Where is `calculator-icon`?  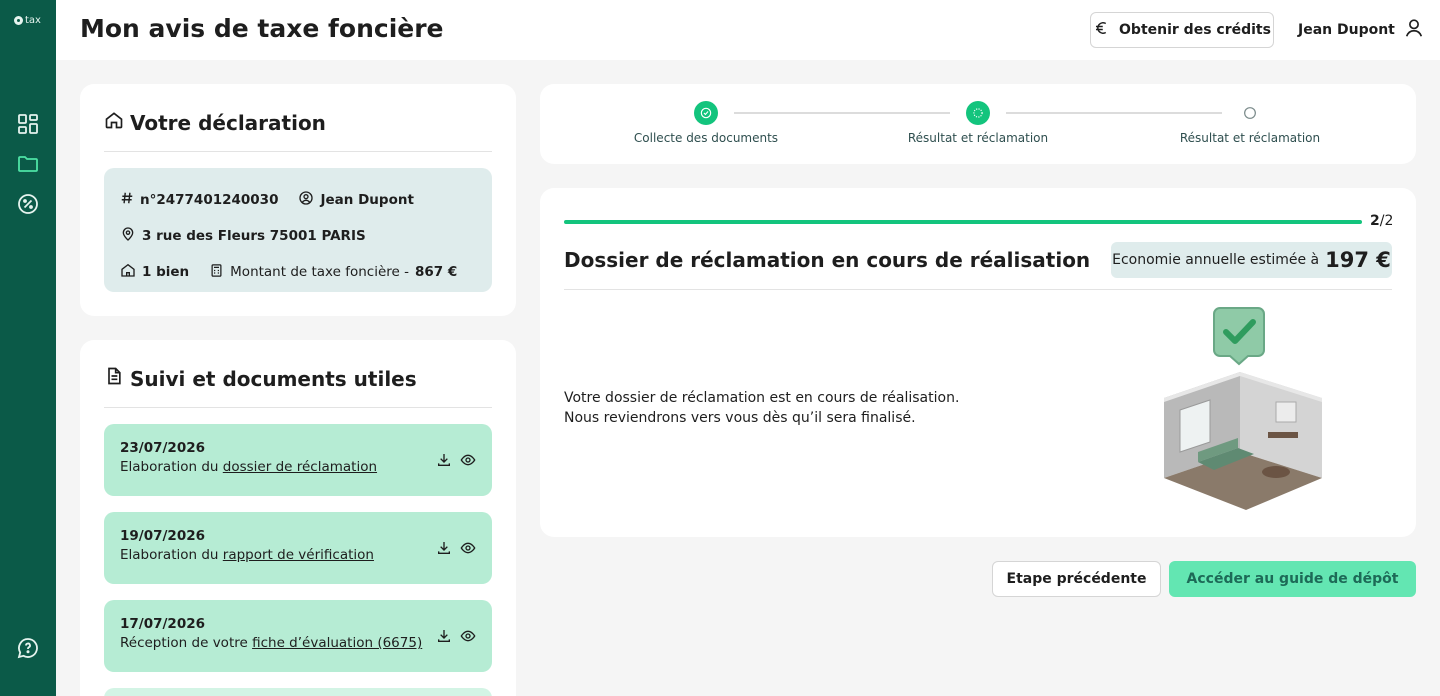
calculator-icon is located at coordinates (216, 272).